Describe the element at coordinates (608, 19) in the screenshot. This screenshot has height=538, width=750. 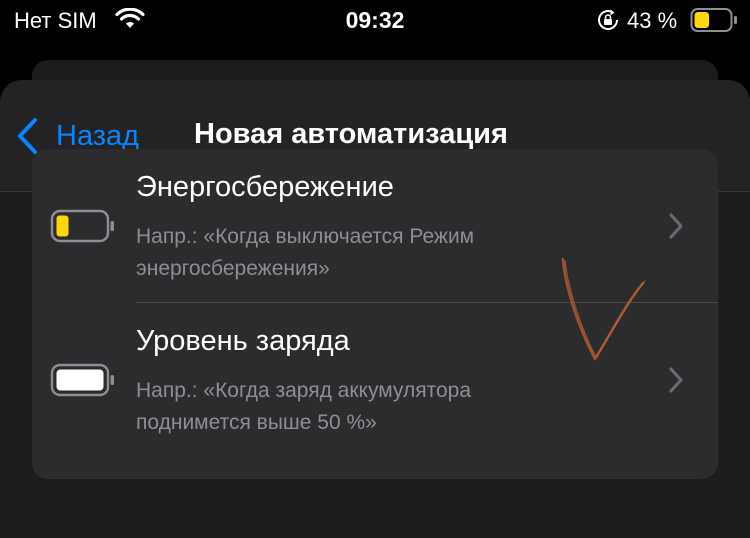
I see `orientation-lock-icon` at that location.